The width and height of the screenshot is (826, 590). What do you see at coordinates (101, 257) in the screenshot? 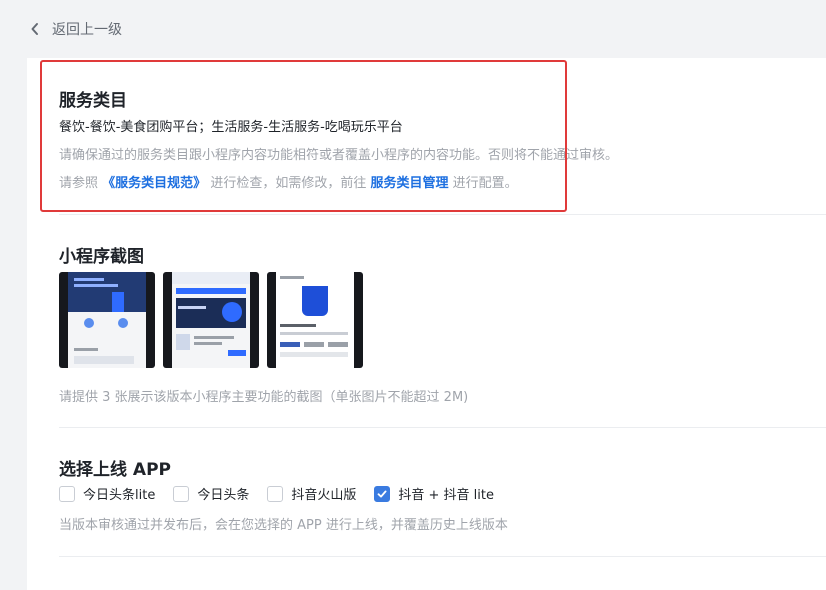
I see `screenshots-title: 小程序截图` at bounding box center [101, 257].